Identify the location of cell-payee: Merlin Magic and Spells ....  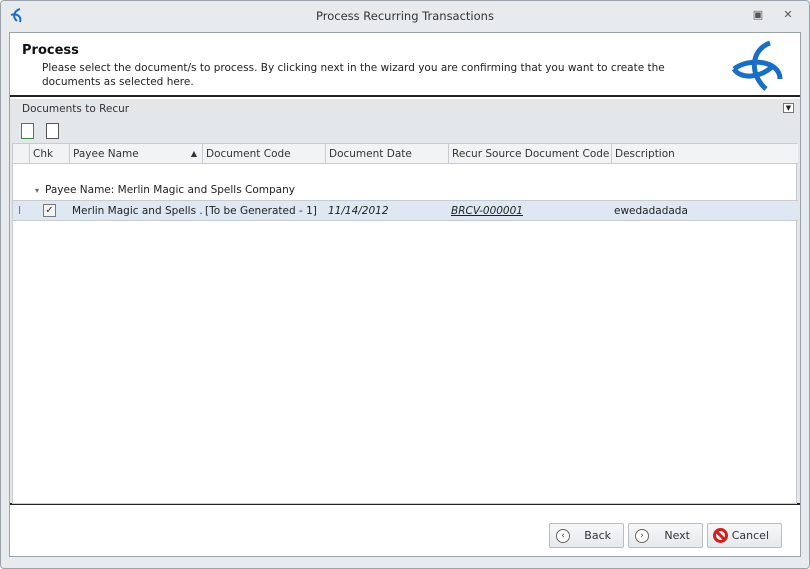
(137, 211).